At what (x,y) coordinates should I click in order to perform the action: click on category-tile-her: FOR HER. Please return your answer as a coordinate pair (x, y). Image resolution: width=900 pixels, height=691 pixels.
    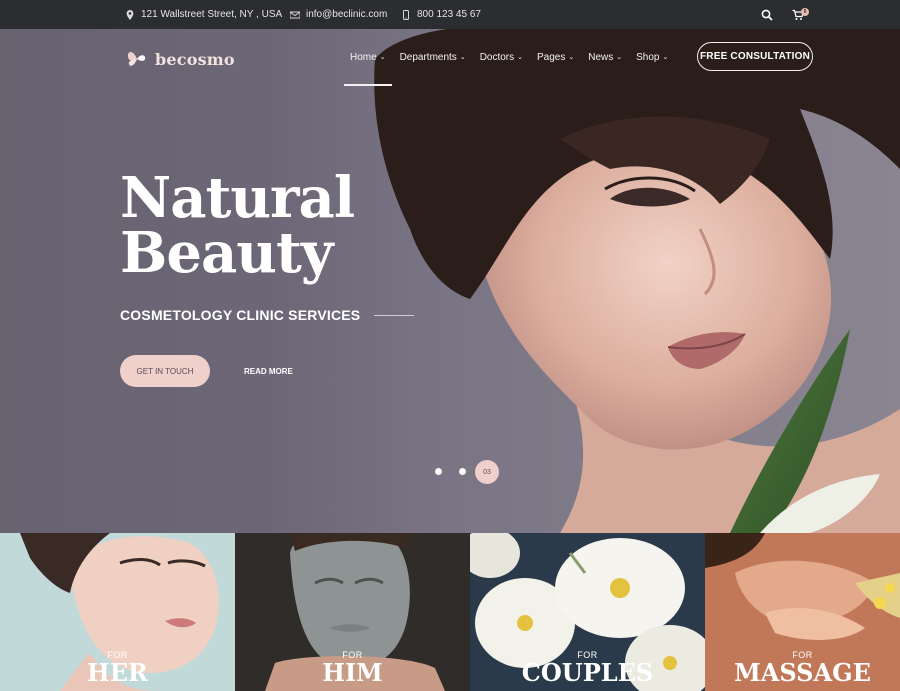
    Looking at the image, I should click on (117, 612).